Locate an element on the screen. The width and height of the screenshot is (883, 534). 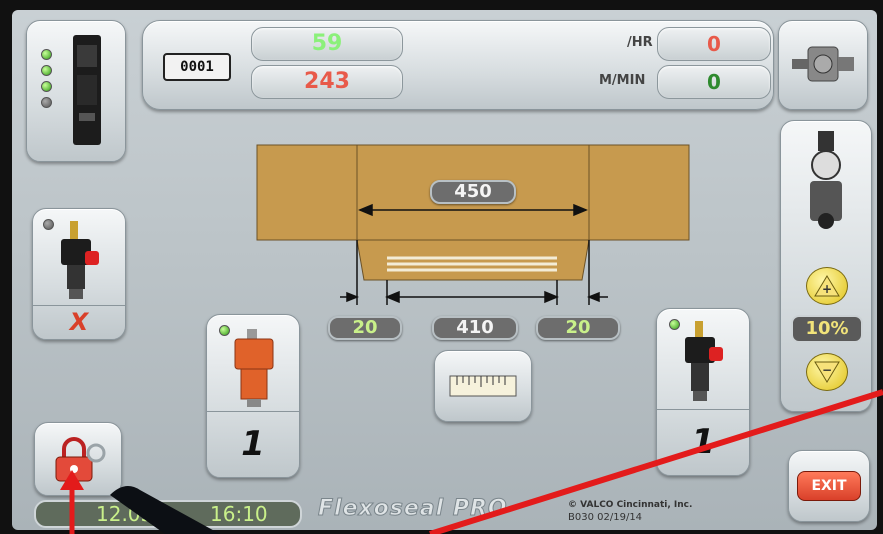
speed-label: M/MIN is located at coordinates (622, 80).